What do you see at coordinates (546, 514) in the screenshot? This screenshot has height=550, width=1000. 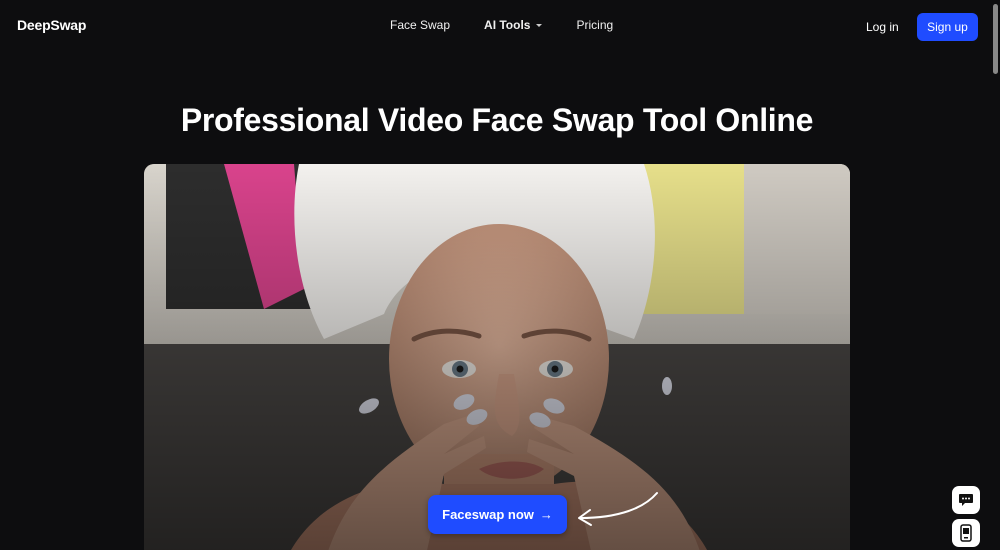 I see `arrow-right-icon: →` at bounding box center [546, 514].